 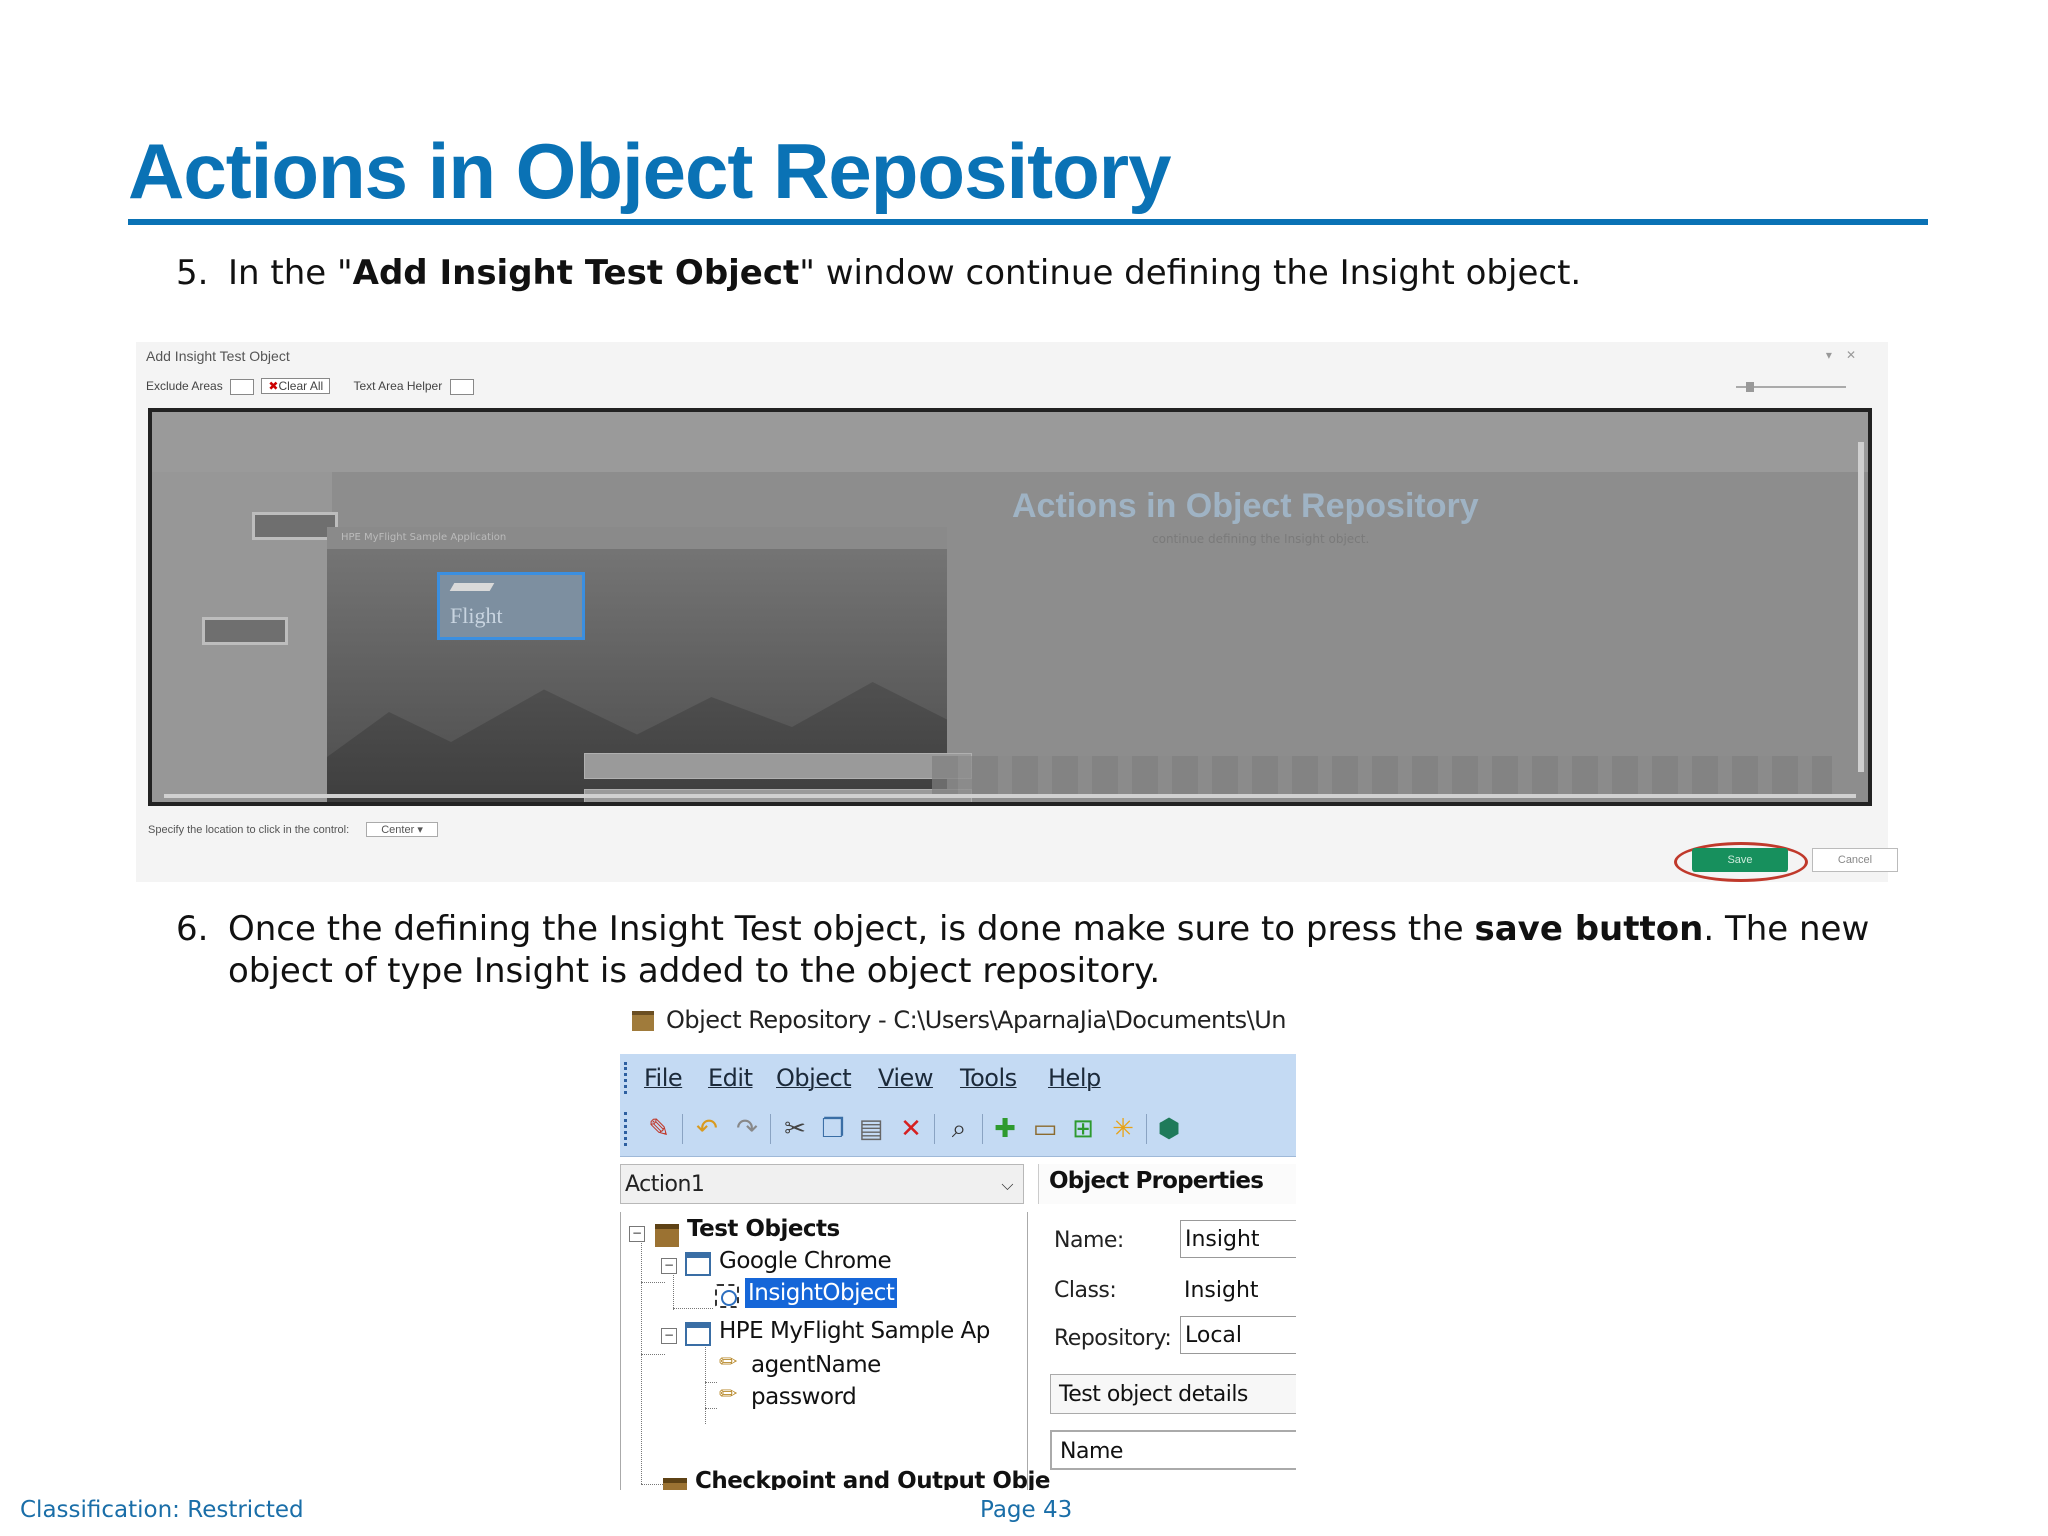 I want to click on paste-icon: ▤, so click(x=871, y=1129).